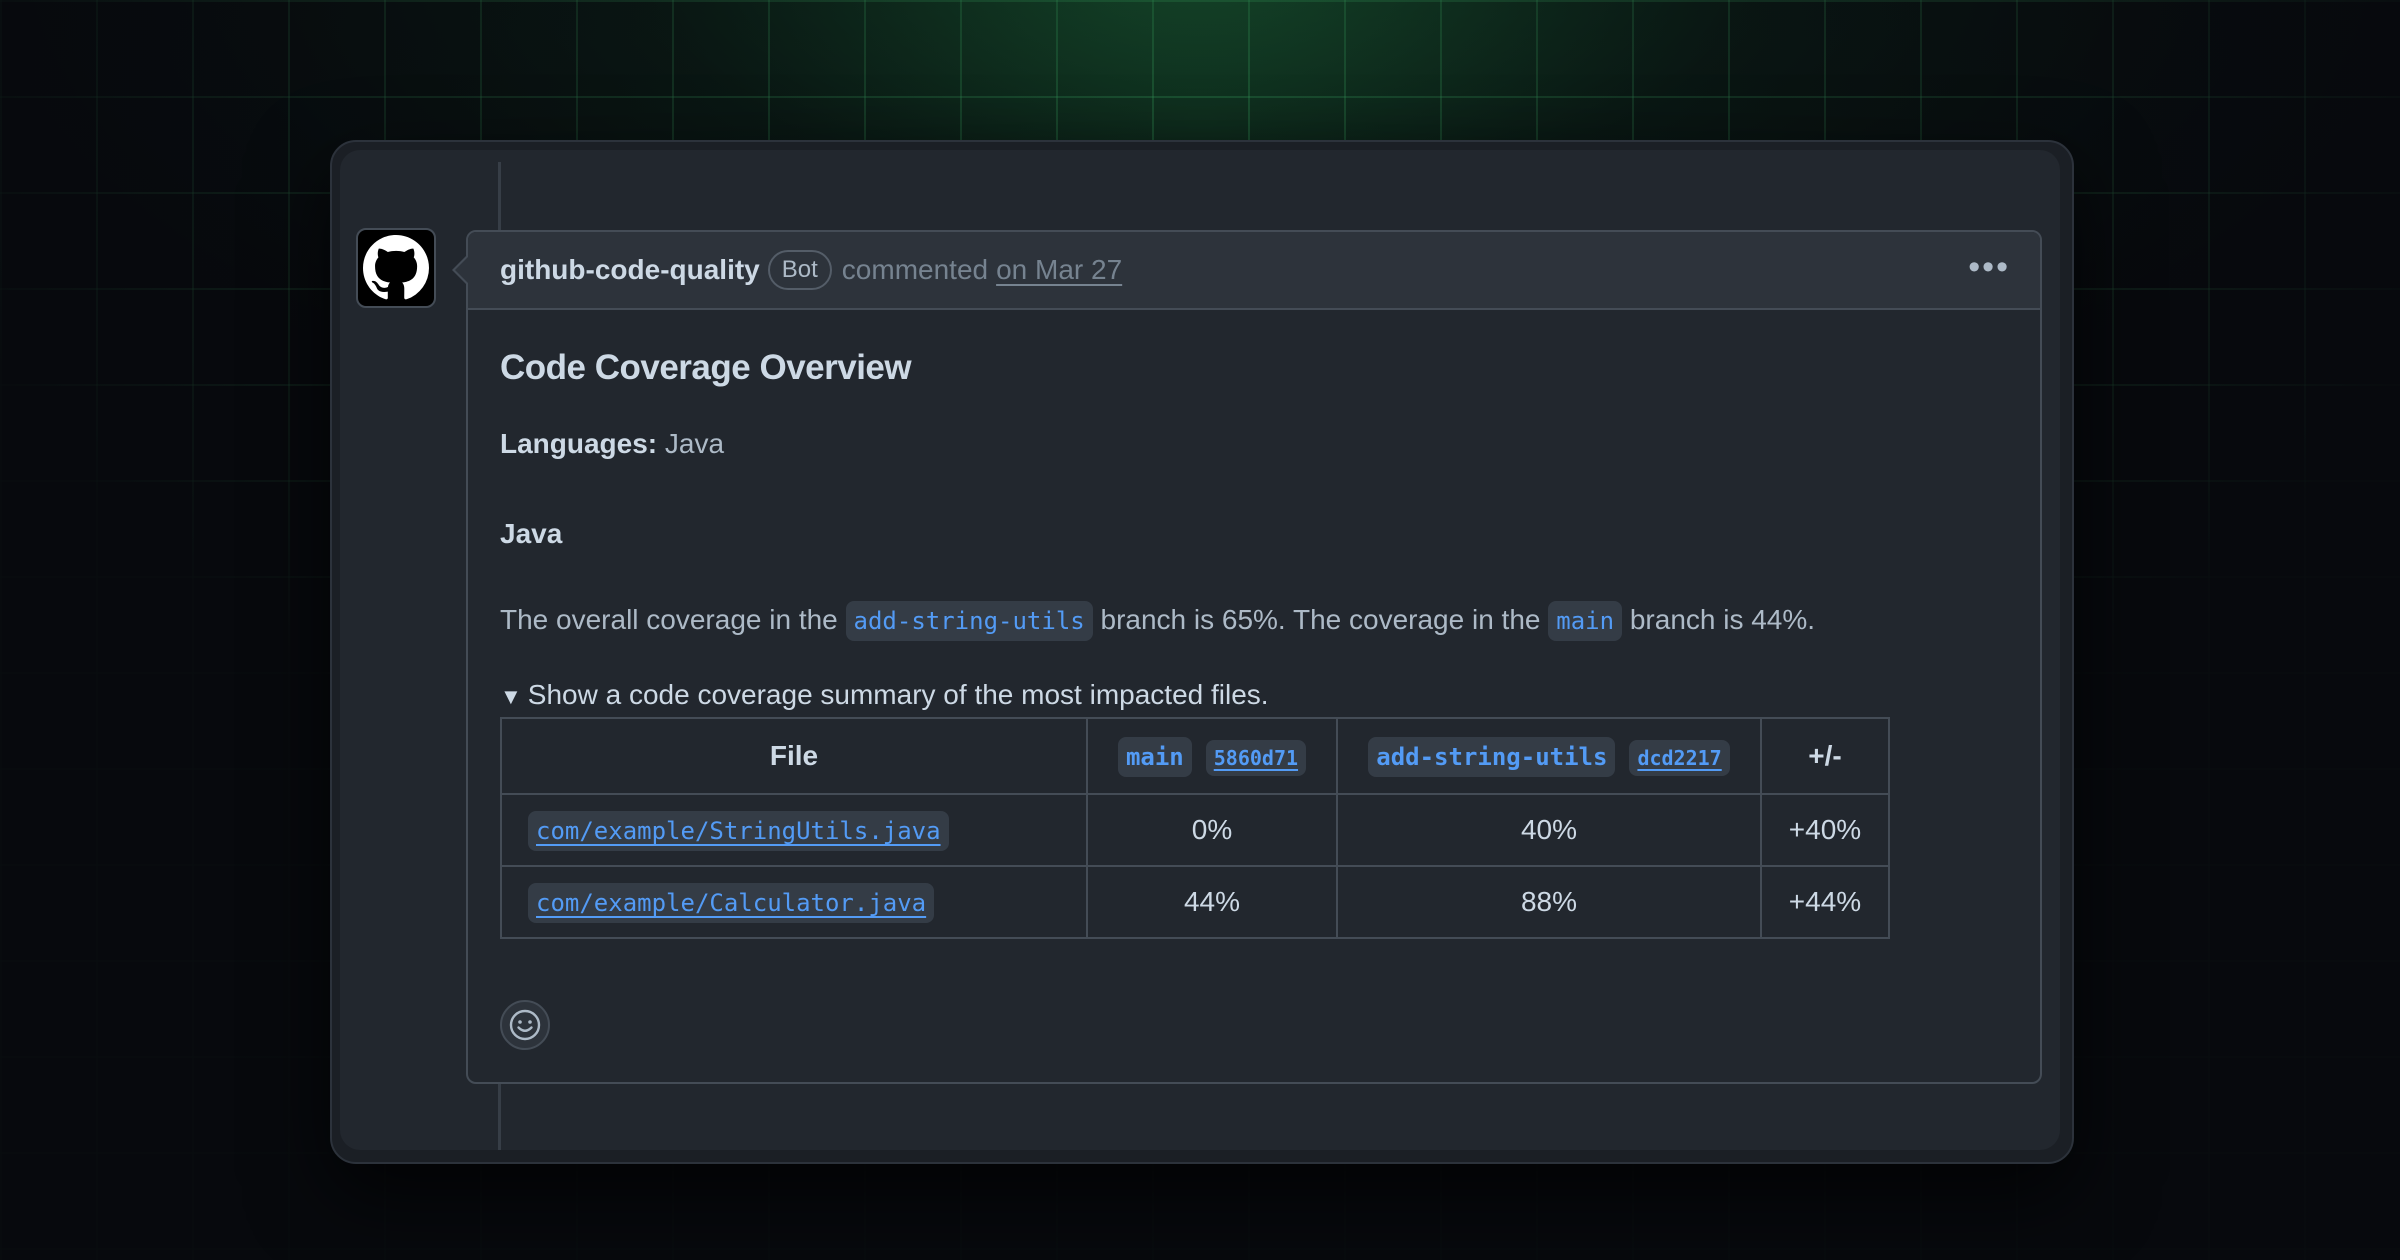  Describe the element at coordinates (1270, 444) in the screenshot. I see `languages-line: Languages: Java` at that location.